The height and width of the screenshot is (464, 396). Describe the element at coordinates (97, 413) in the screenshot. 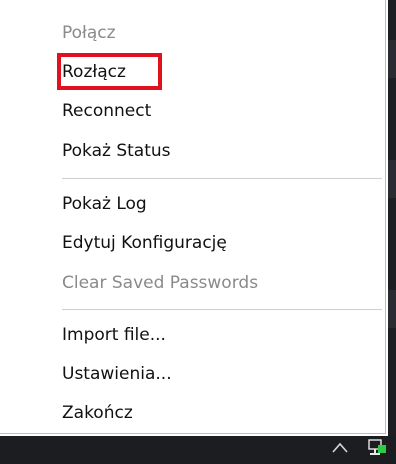

I see `menu-item-exit: Zakończ` at that location.